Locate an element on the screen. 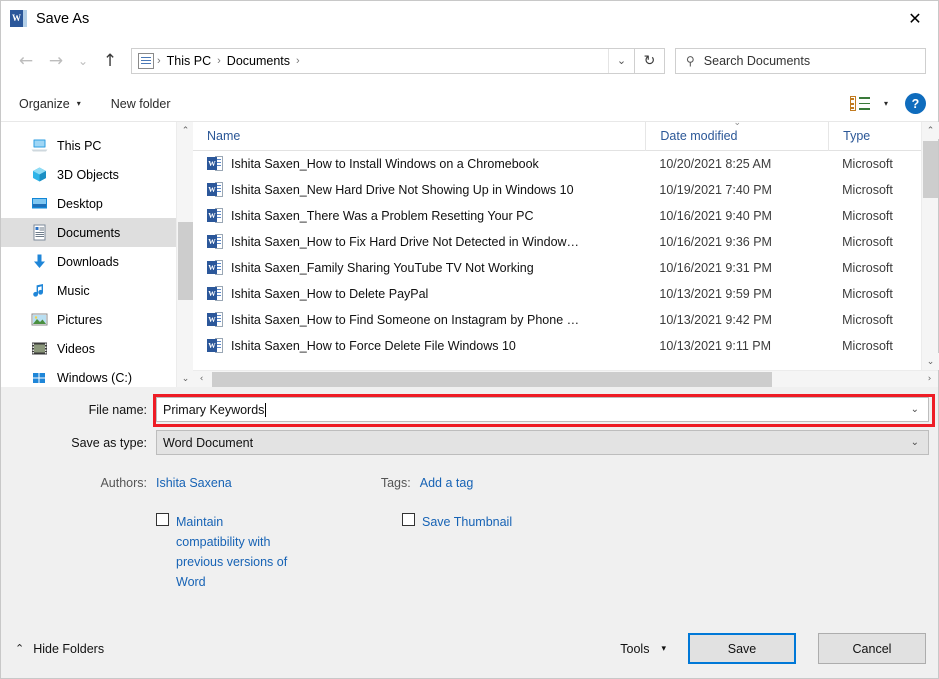  save-thumbnail-checkbox is located at coordinates (408, 519).